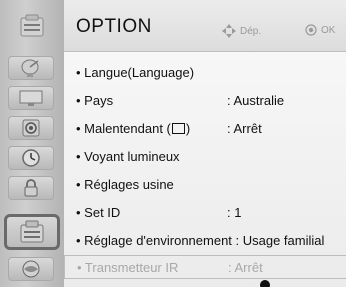 The width and height of the screenshot is (346, 287). What do you see at coordinates (229, 31) in the screenshot?
I see `dpad-arrows-icon` at bounding box center [229, 31].